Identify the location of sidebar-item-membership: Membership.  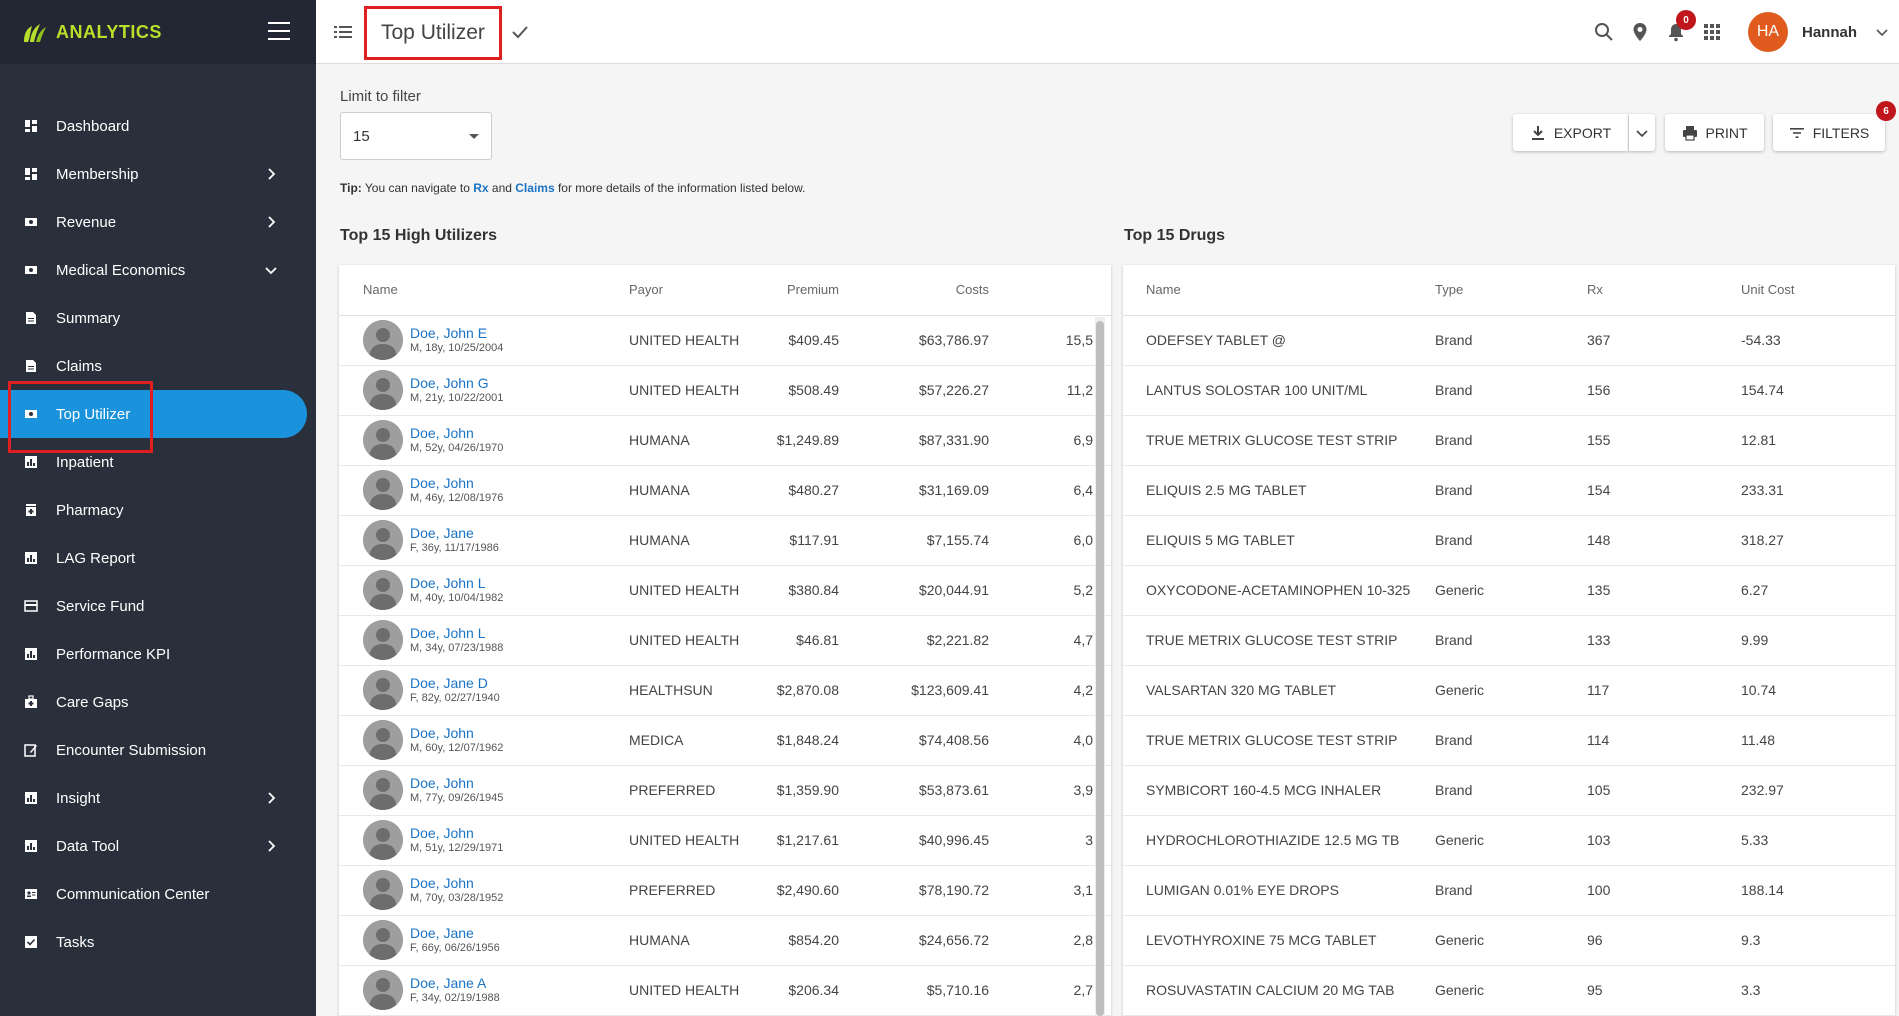
(158, 174).